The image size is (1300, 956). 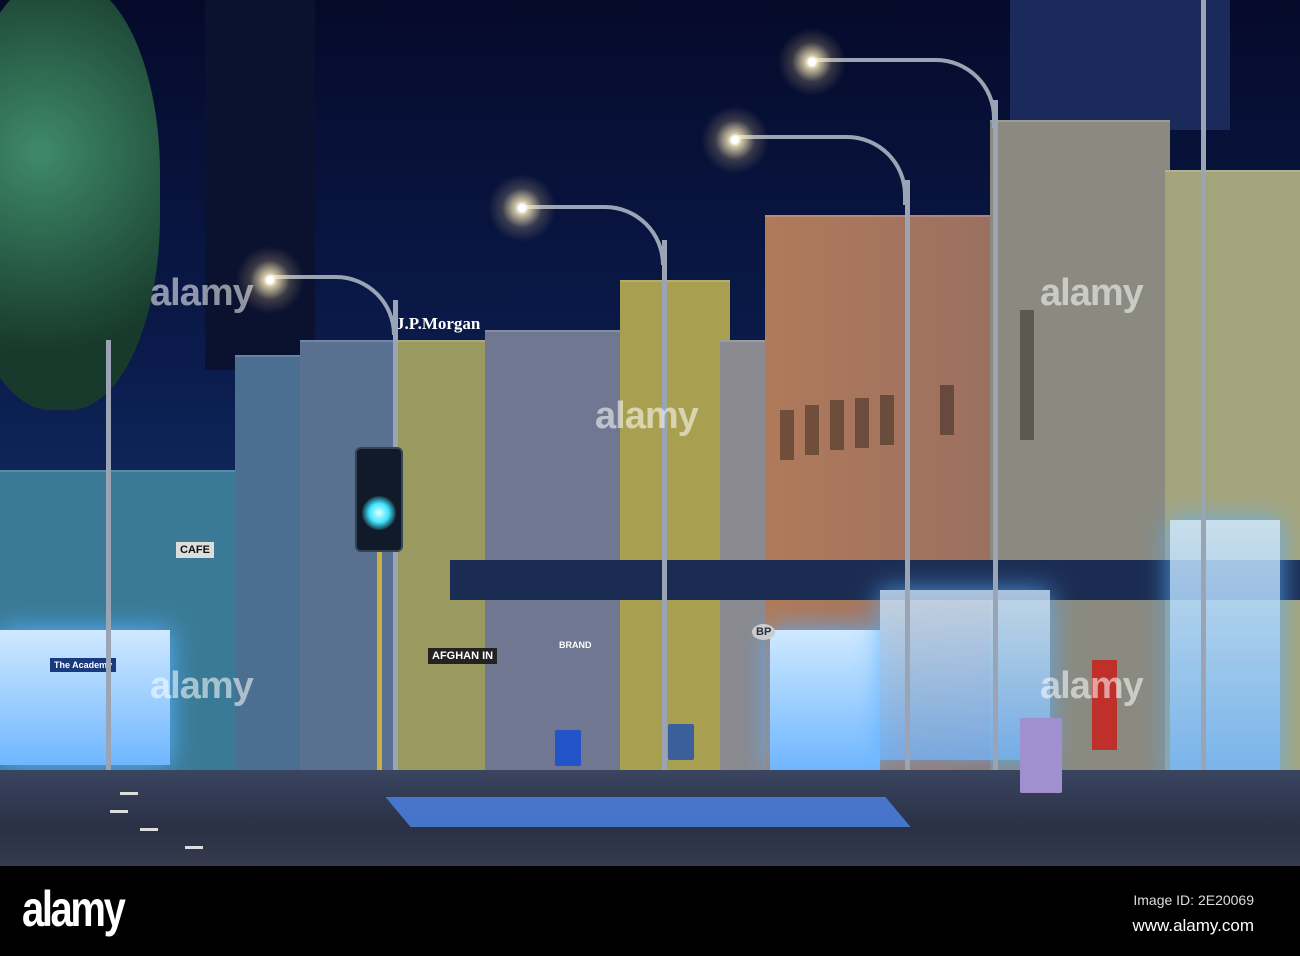 I want to click on image-id: Image ID: 2E20069, so click(x=1193, y=900).